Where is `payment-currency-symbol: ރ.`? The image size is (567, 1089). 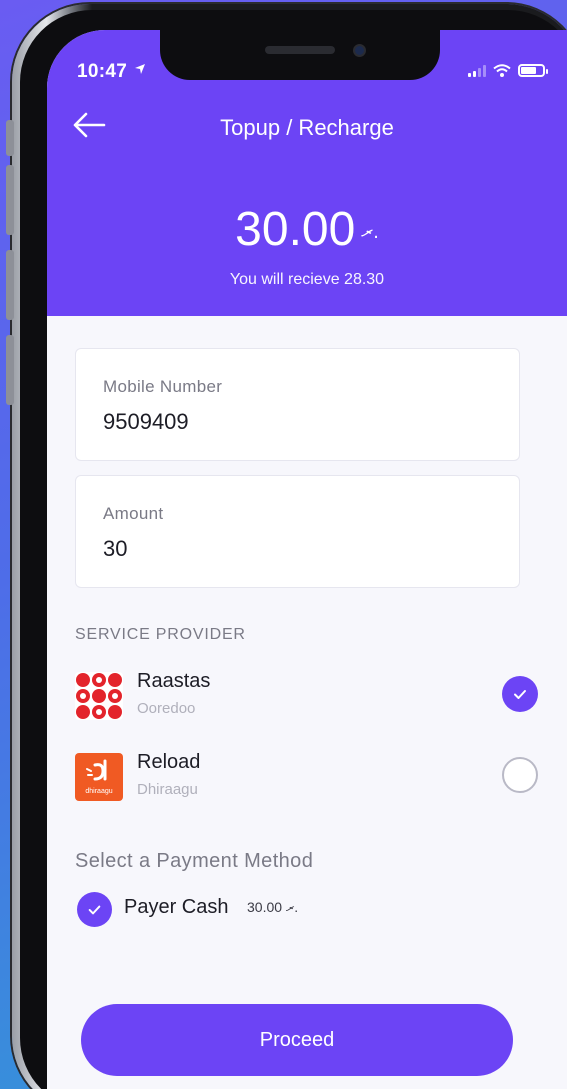
payment-currency-symbol: ރ. is located at coordinates (292, 907).